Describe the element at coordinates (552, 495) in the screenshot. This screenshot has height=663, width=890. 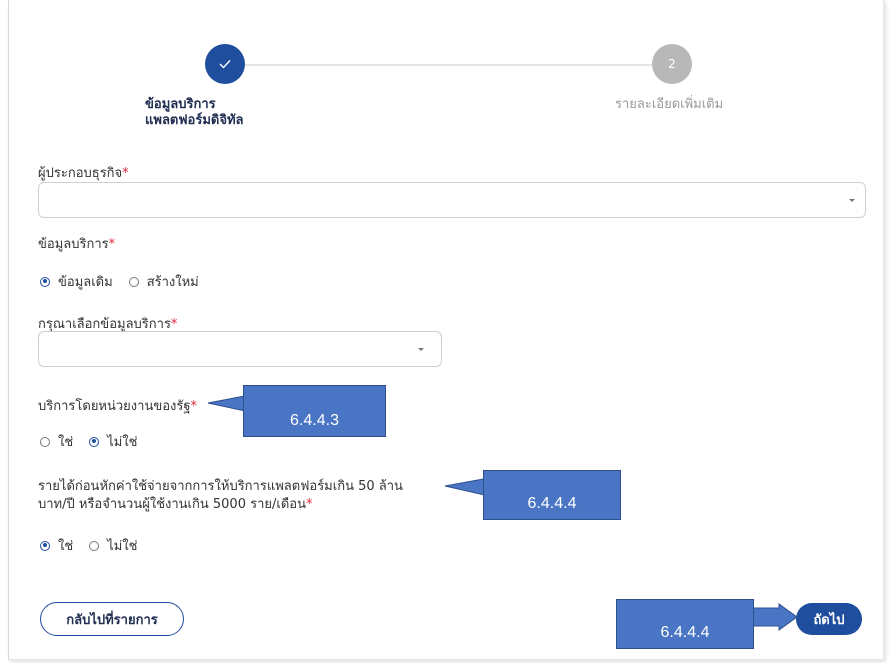
I see `callout-revenue: 6.4.4.4` at that location.